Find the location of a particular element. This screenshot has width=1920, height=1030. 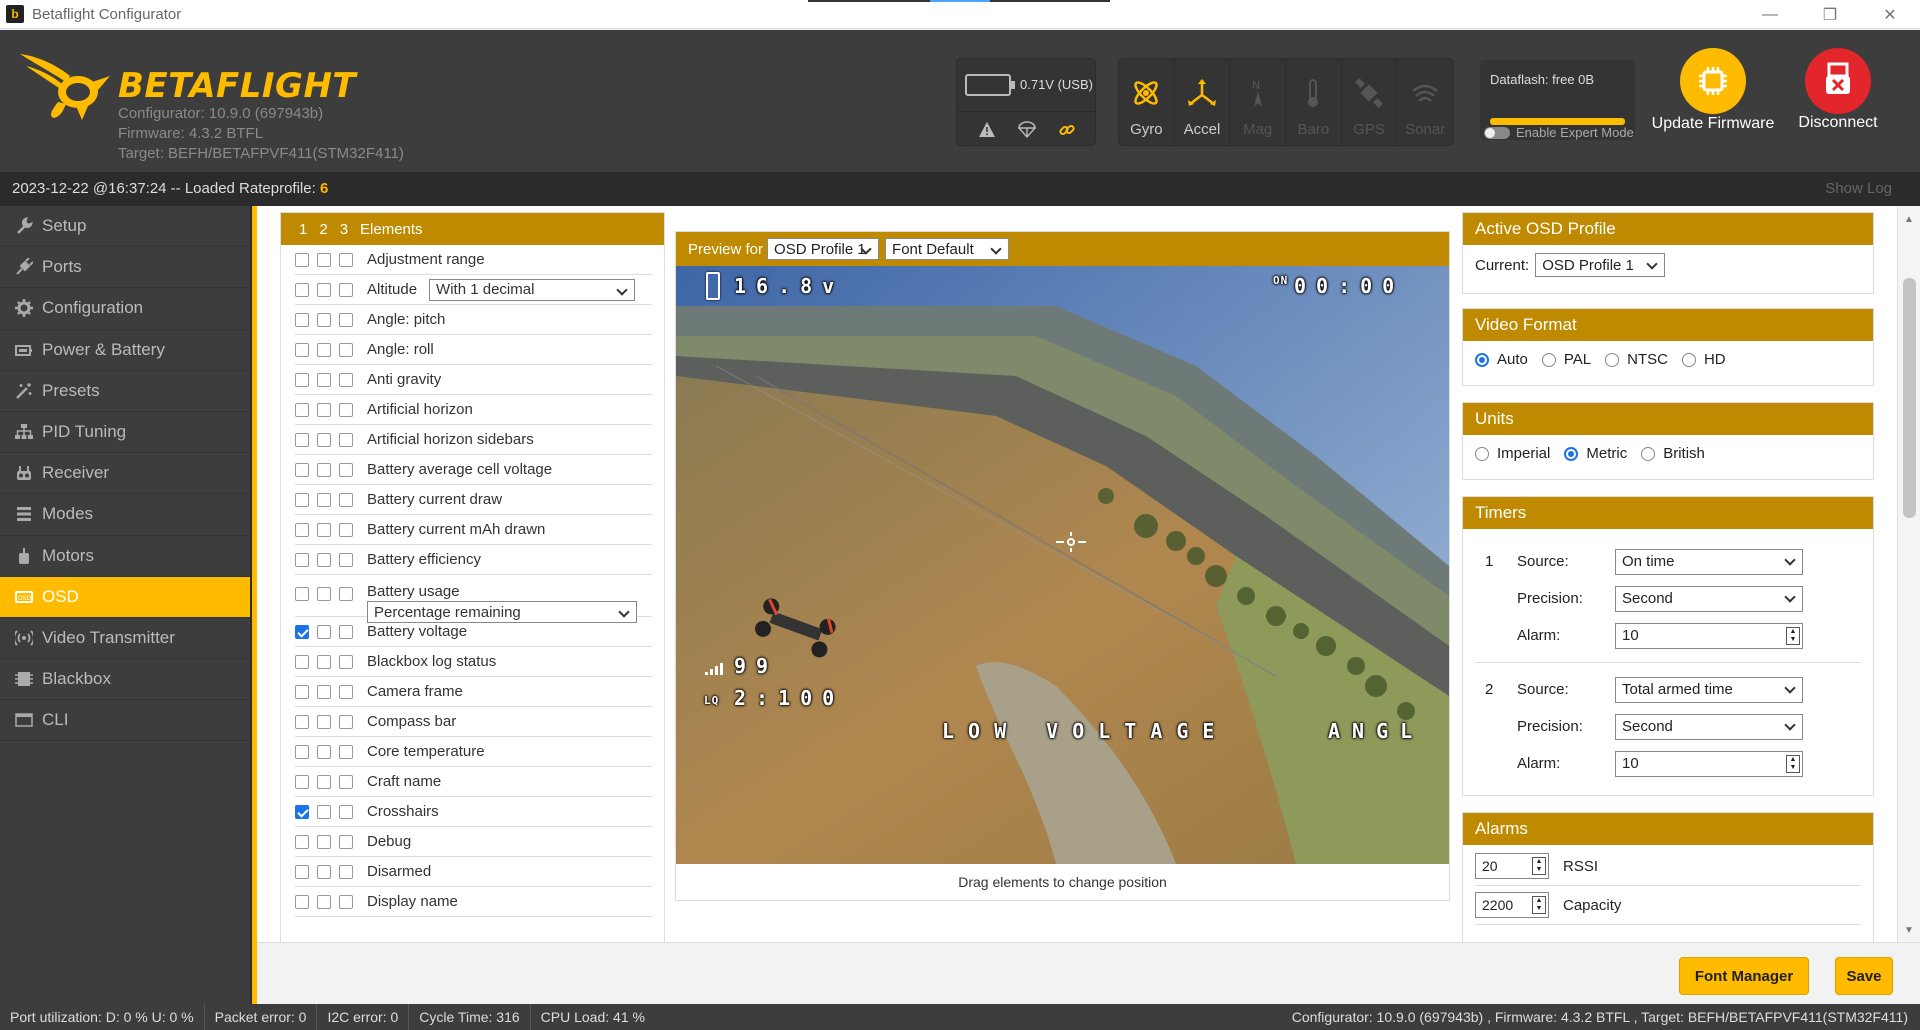

sidebar-item-blackbox: Blackbox is located at coordinates (125, 680).